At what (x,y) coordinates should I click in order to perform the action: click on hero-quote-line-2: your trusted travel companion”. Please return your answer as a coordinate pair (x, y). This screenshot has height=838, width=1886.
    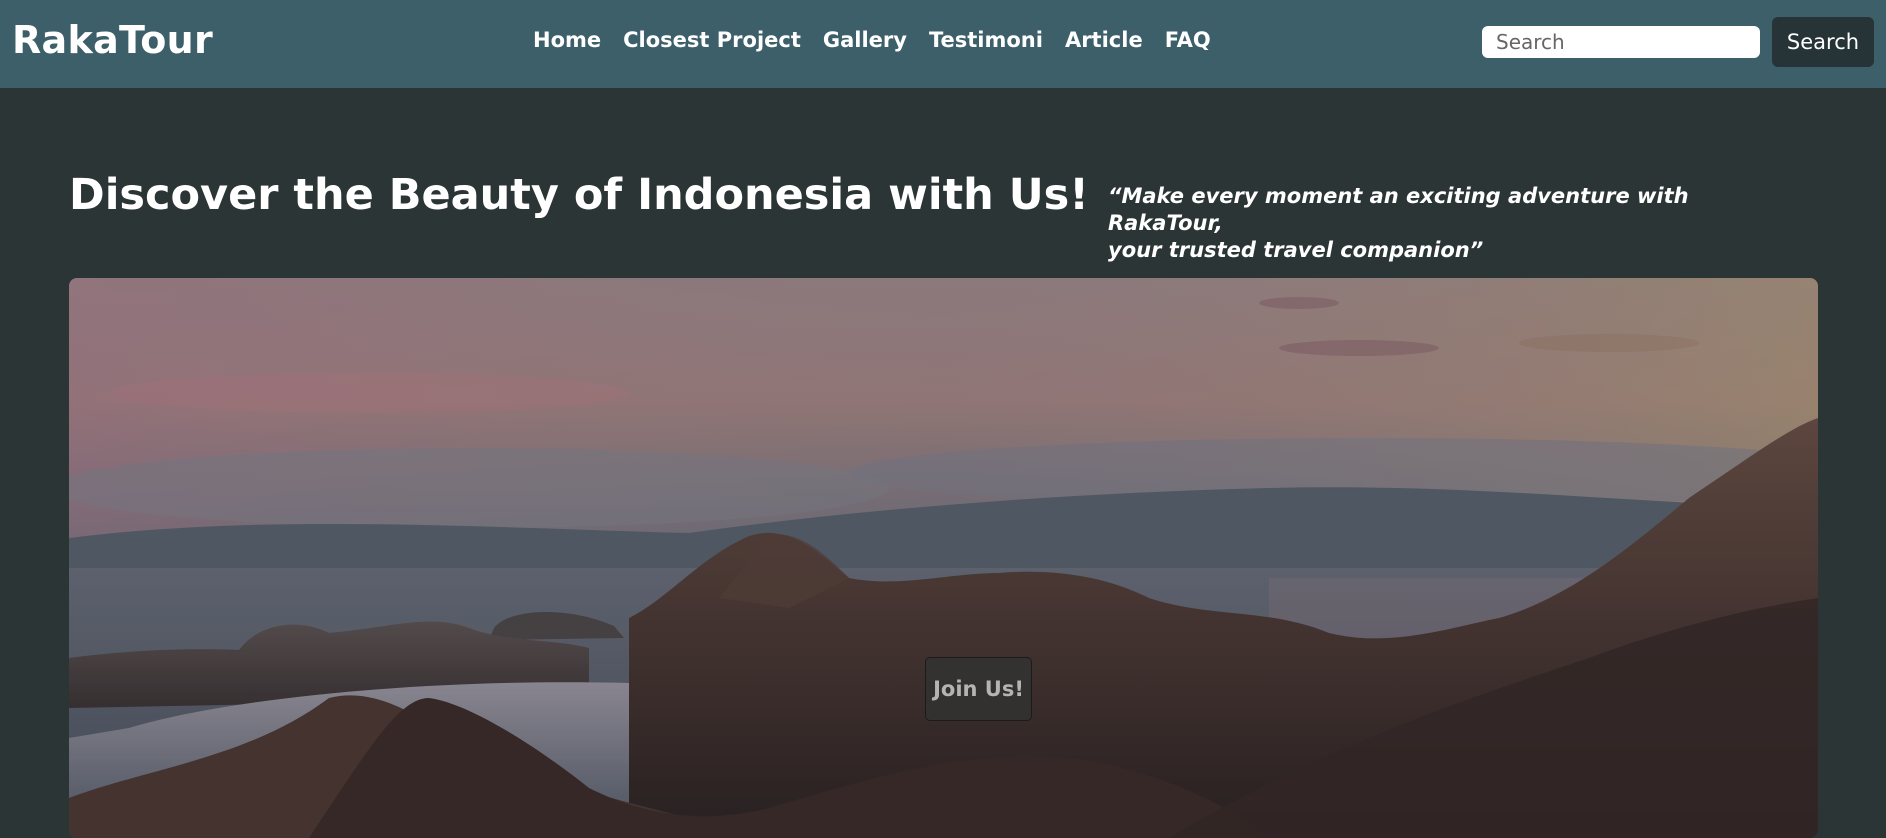
    Looking at the image, I should click on (1296, 250).